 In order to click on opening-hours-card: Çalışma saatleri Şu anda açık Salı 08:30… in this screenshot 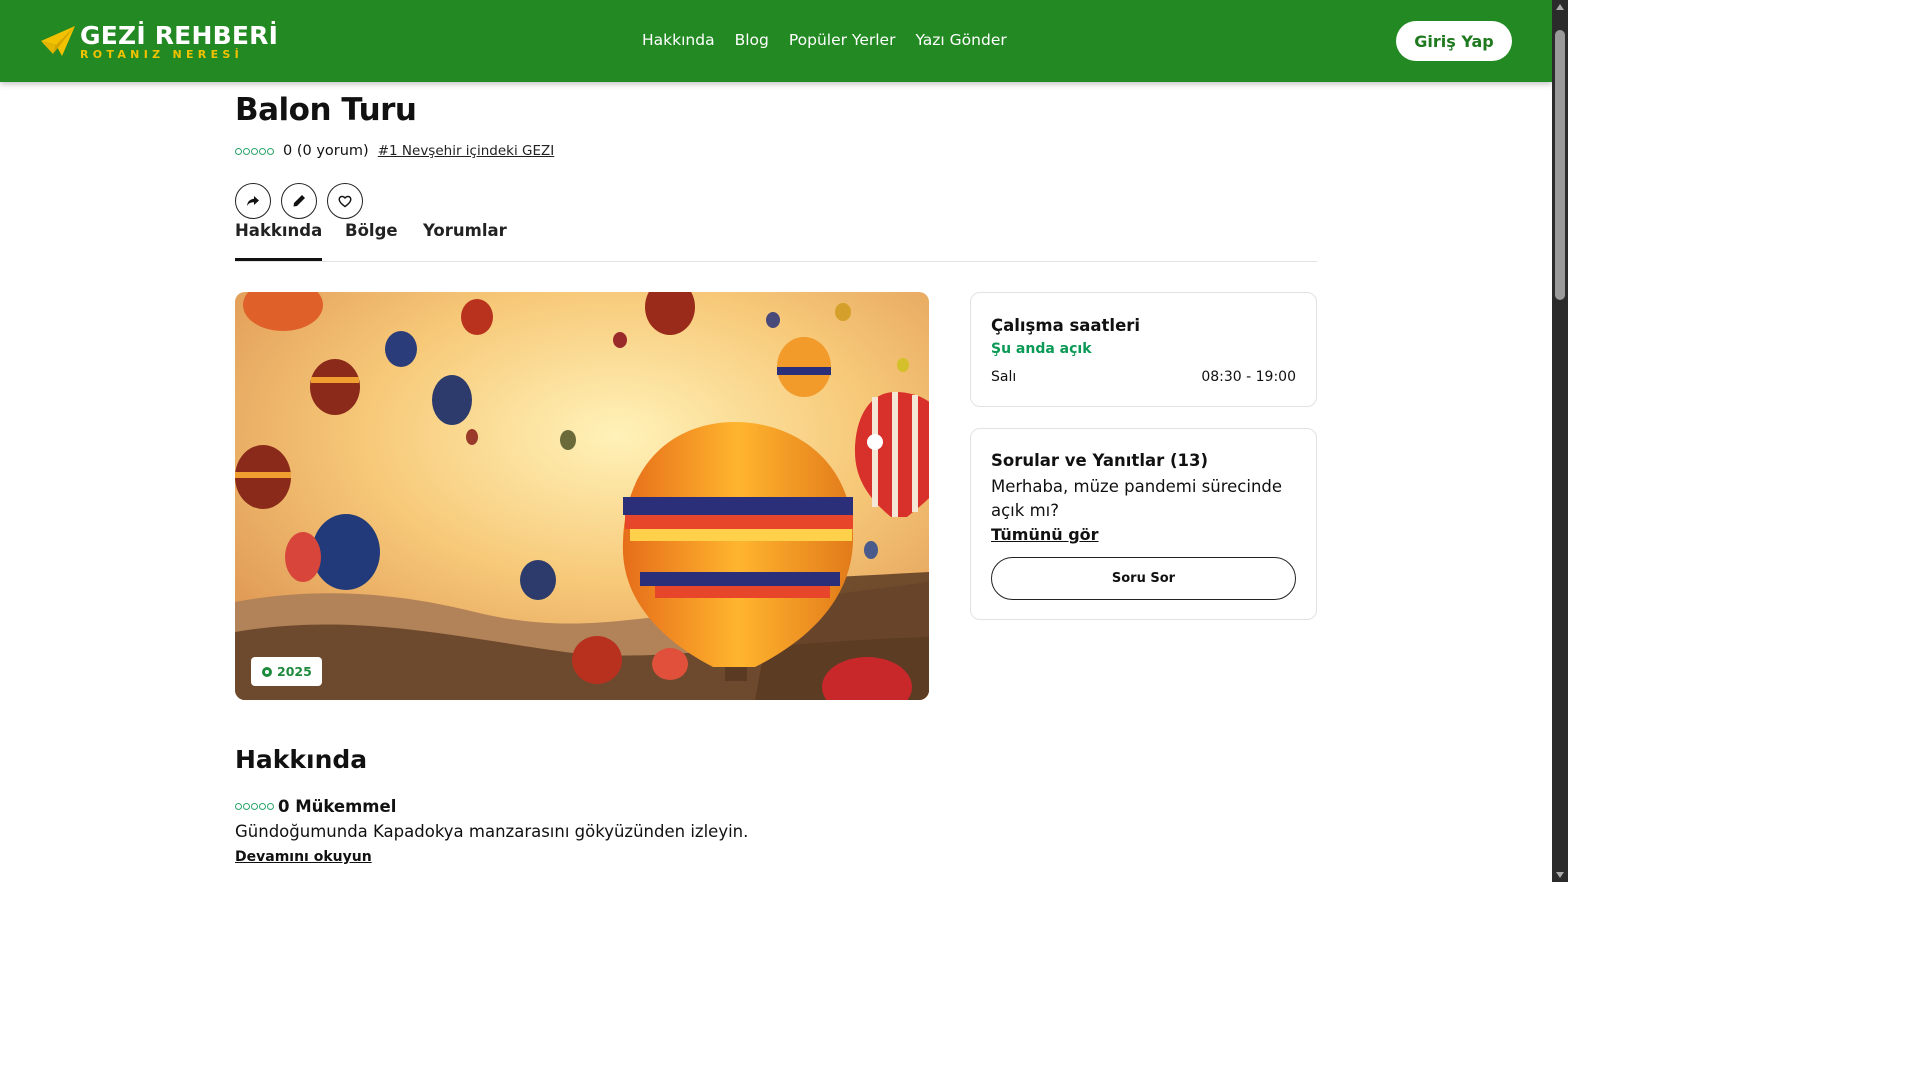, I will do `click(1143, 349)`.